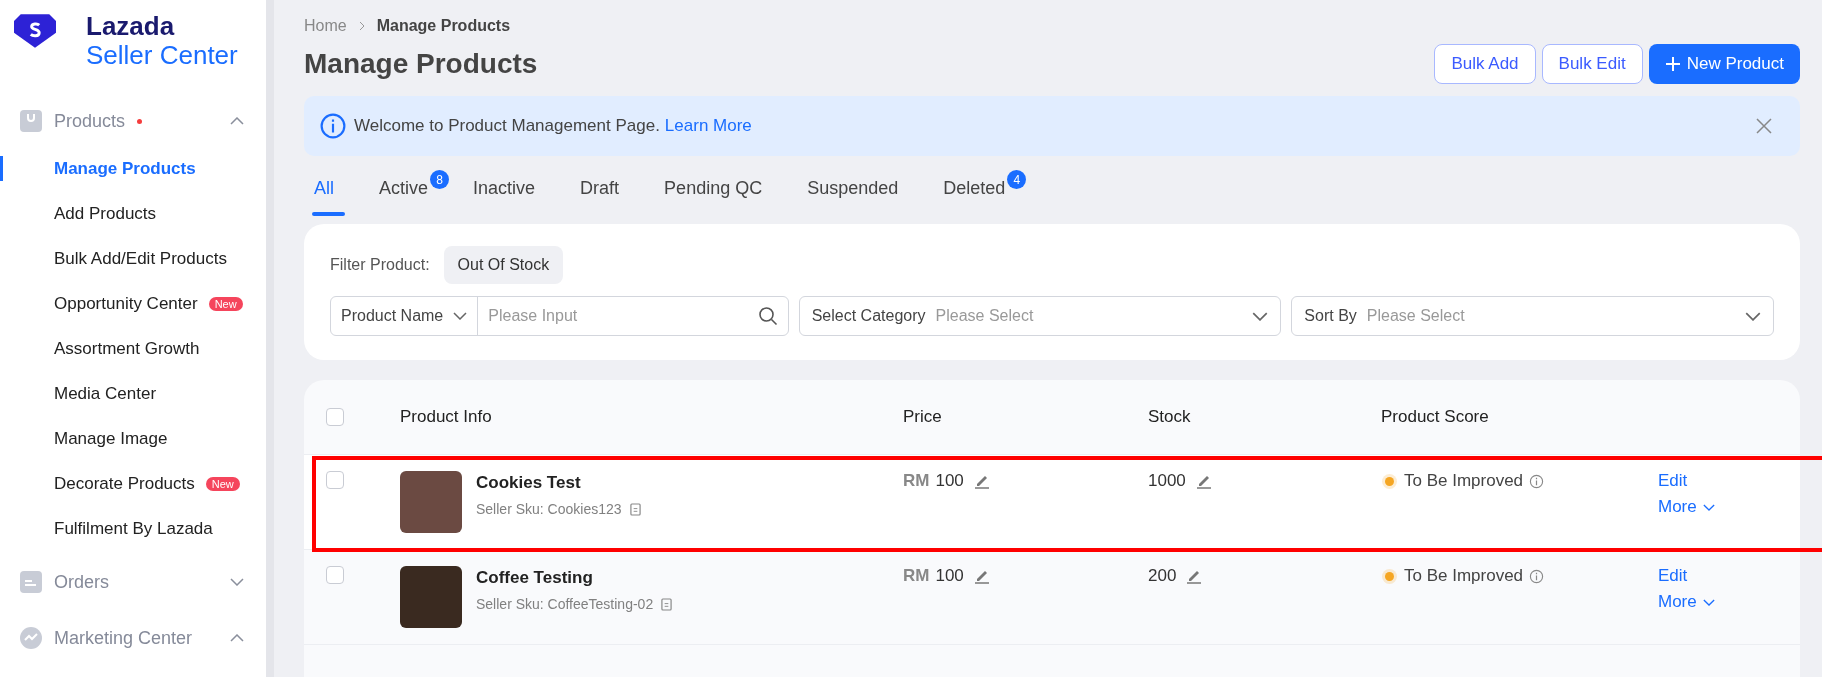 The height and width of the screenshot is (677, 1822). What do you see at coordinates (1040, 316) in the screenshot?
I see `category-select: Select Category Please Select` at bounding box center [1040, 316].